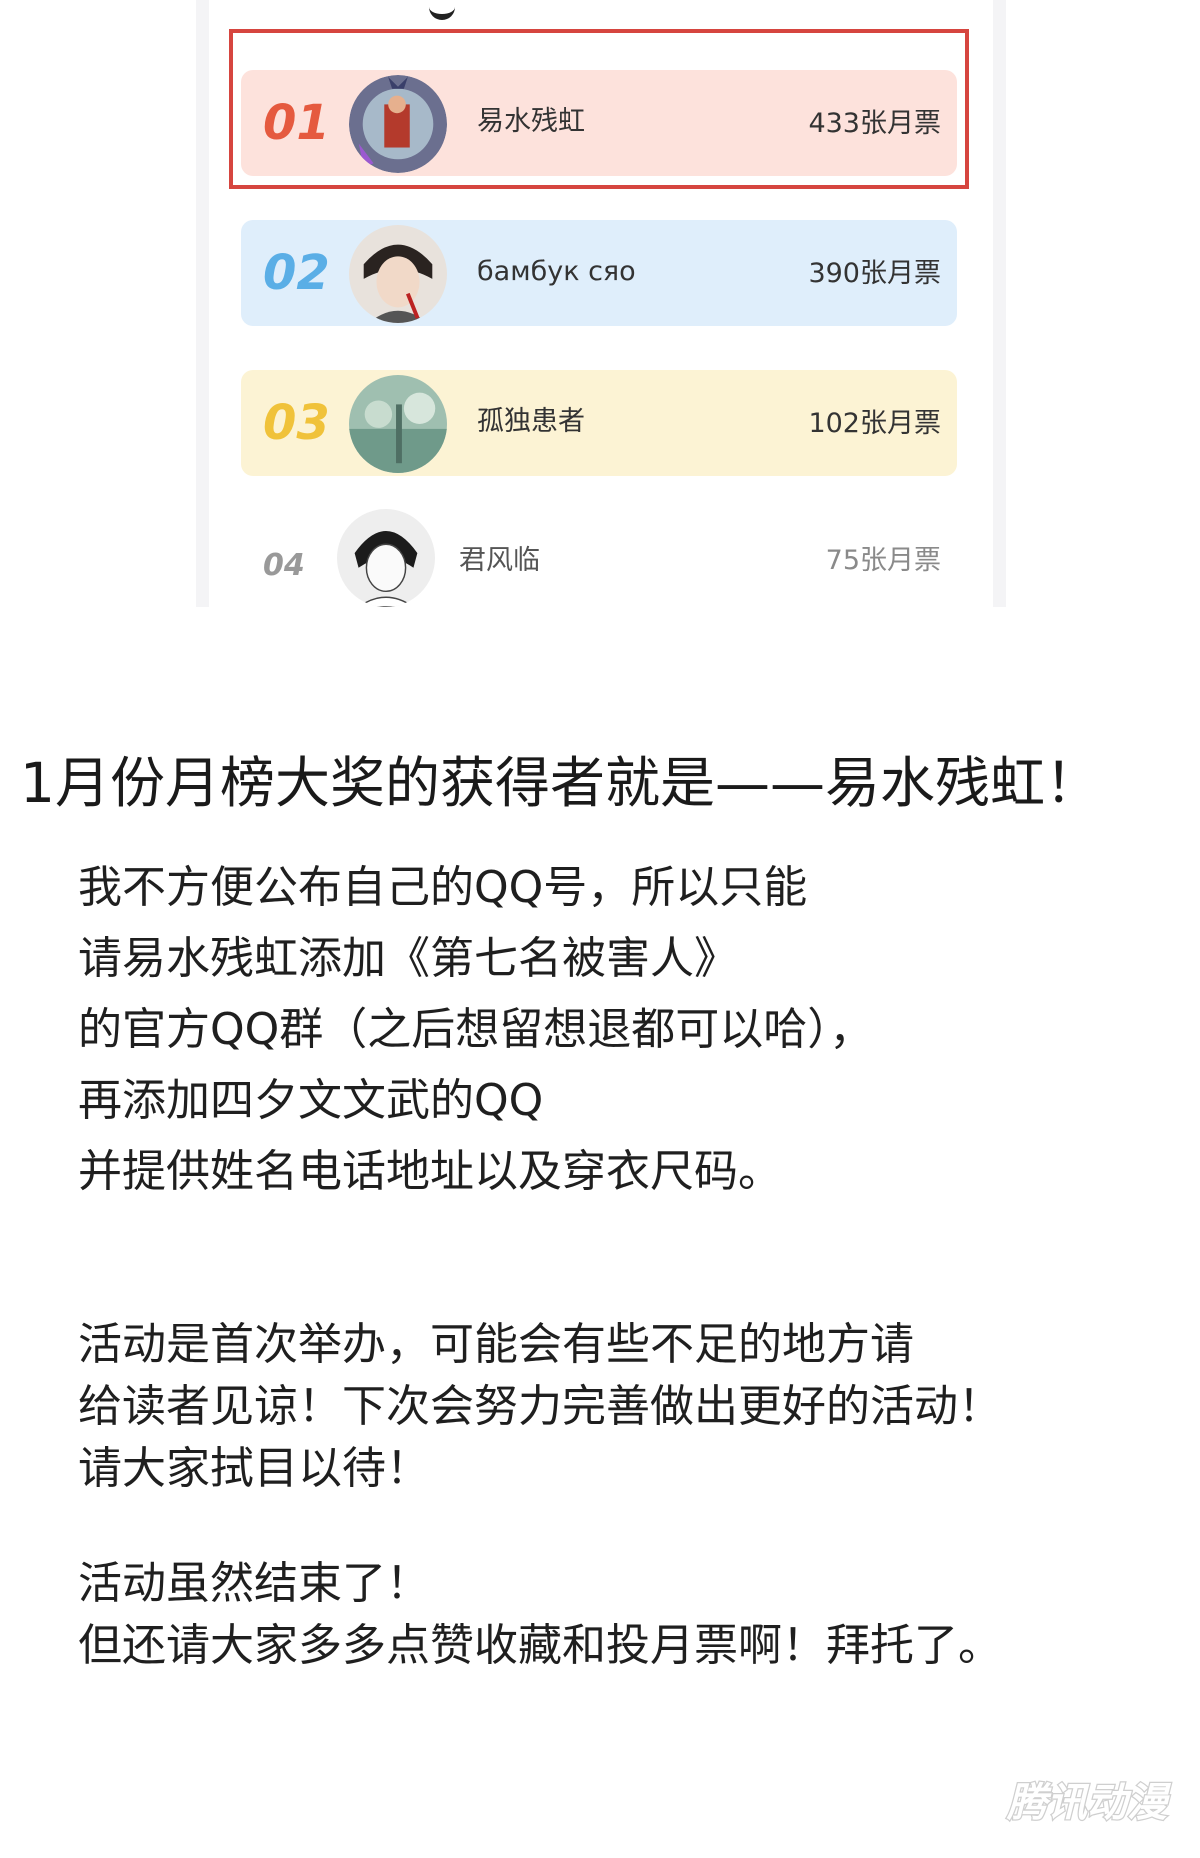  Describe the element at coordinates (430, 1171) in the screenshot. I see `text-line: 并提供姓名电话地址以及穿衣尺码。` at that location.